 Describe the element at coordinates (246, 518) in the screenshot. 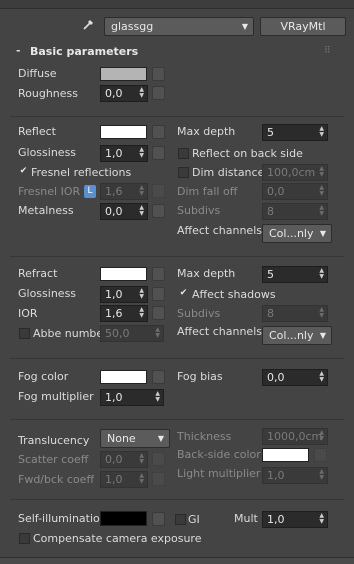

I see `mult-label: Mult` at that location.